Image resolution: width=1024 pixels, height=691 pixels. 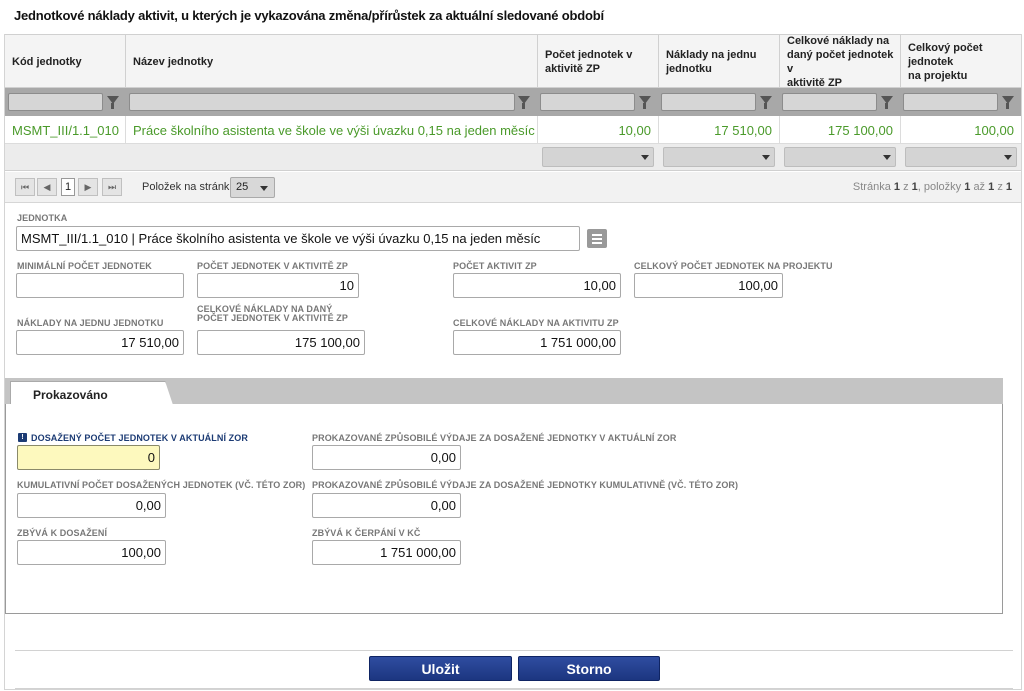 What do you see at coordinates (708, 102) in the screenshot?
I see `filter-input-naklady-jednotka` at bounding box center [708, 102].